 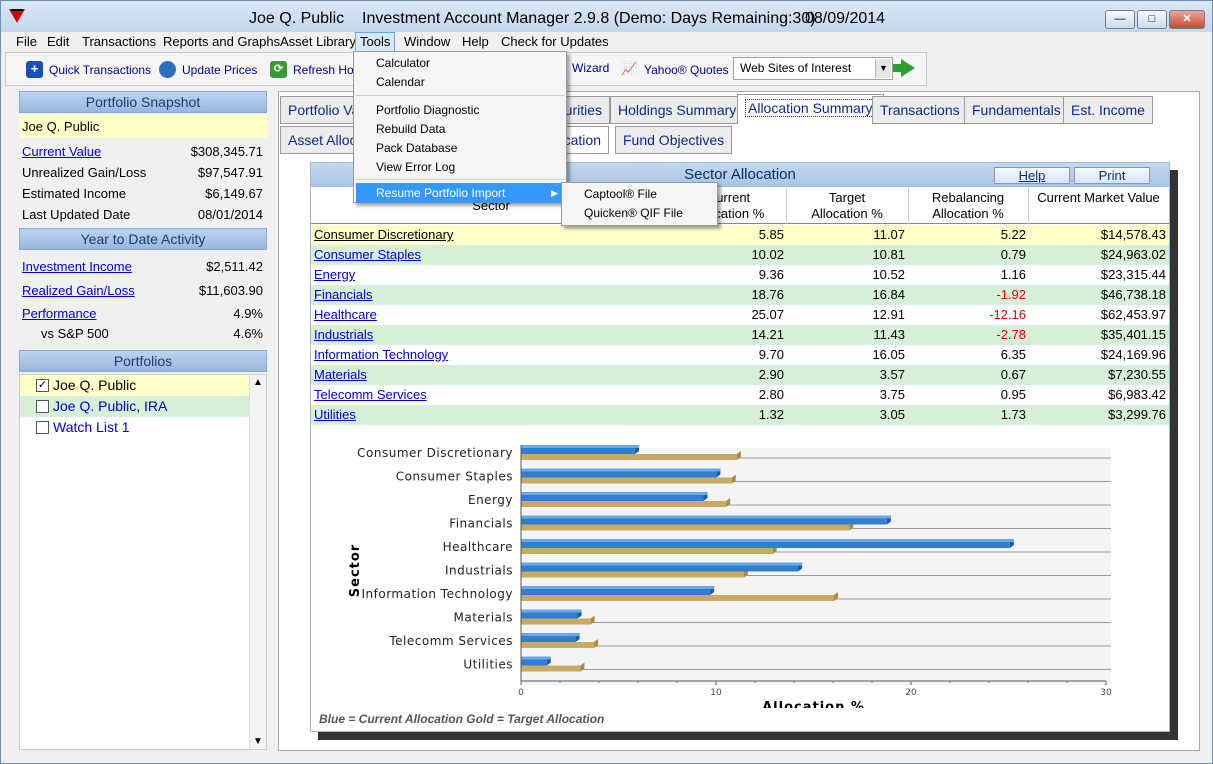 What do you see at coordinates (1013, 274) in the screenshot?
I see `rebalancing-allocation: 1.16` at bounding box center [1013, 274].